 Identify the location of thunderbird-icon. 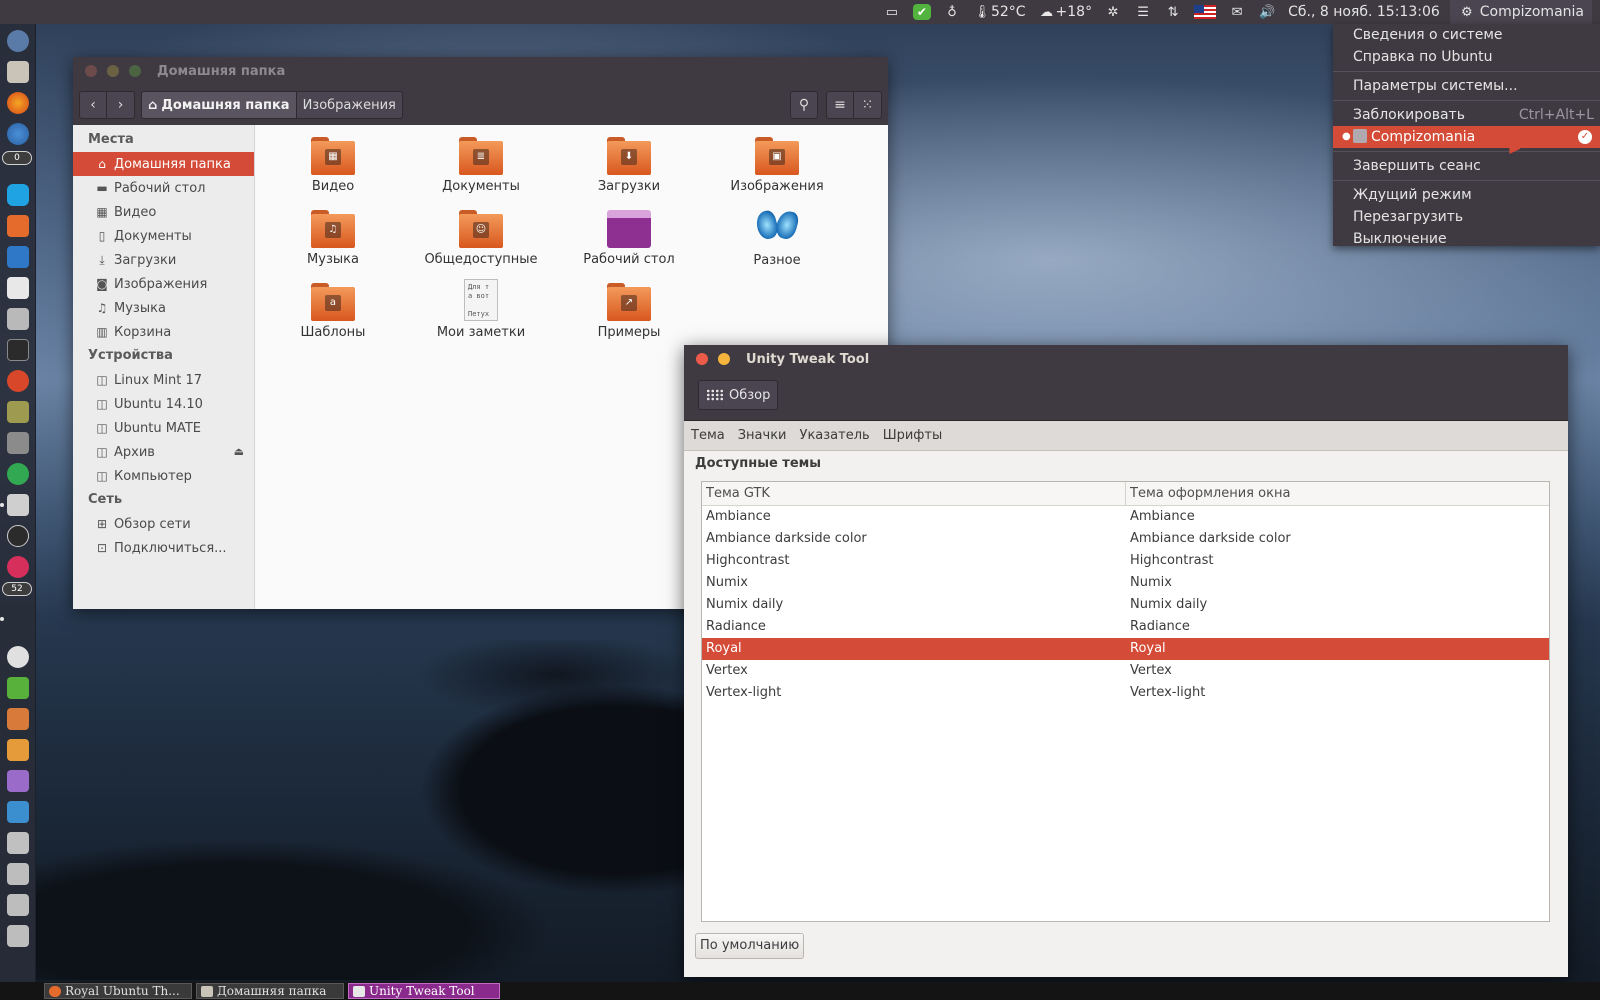
(18, 257).